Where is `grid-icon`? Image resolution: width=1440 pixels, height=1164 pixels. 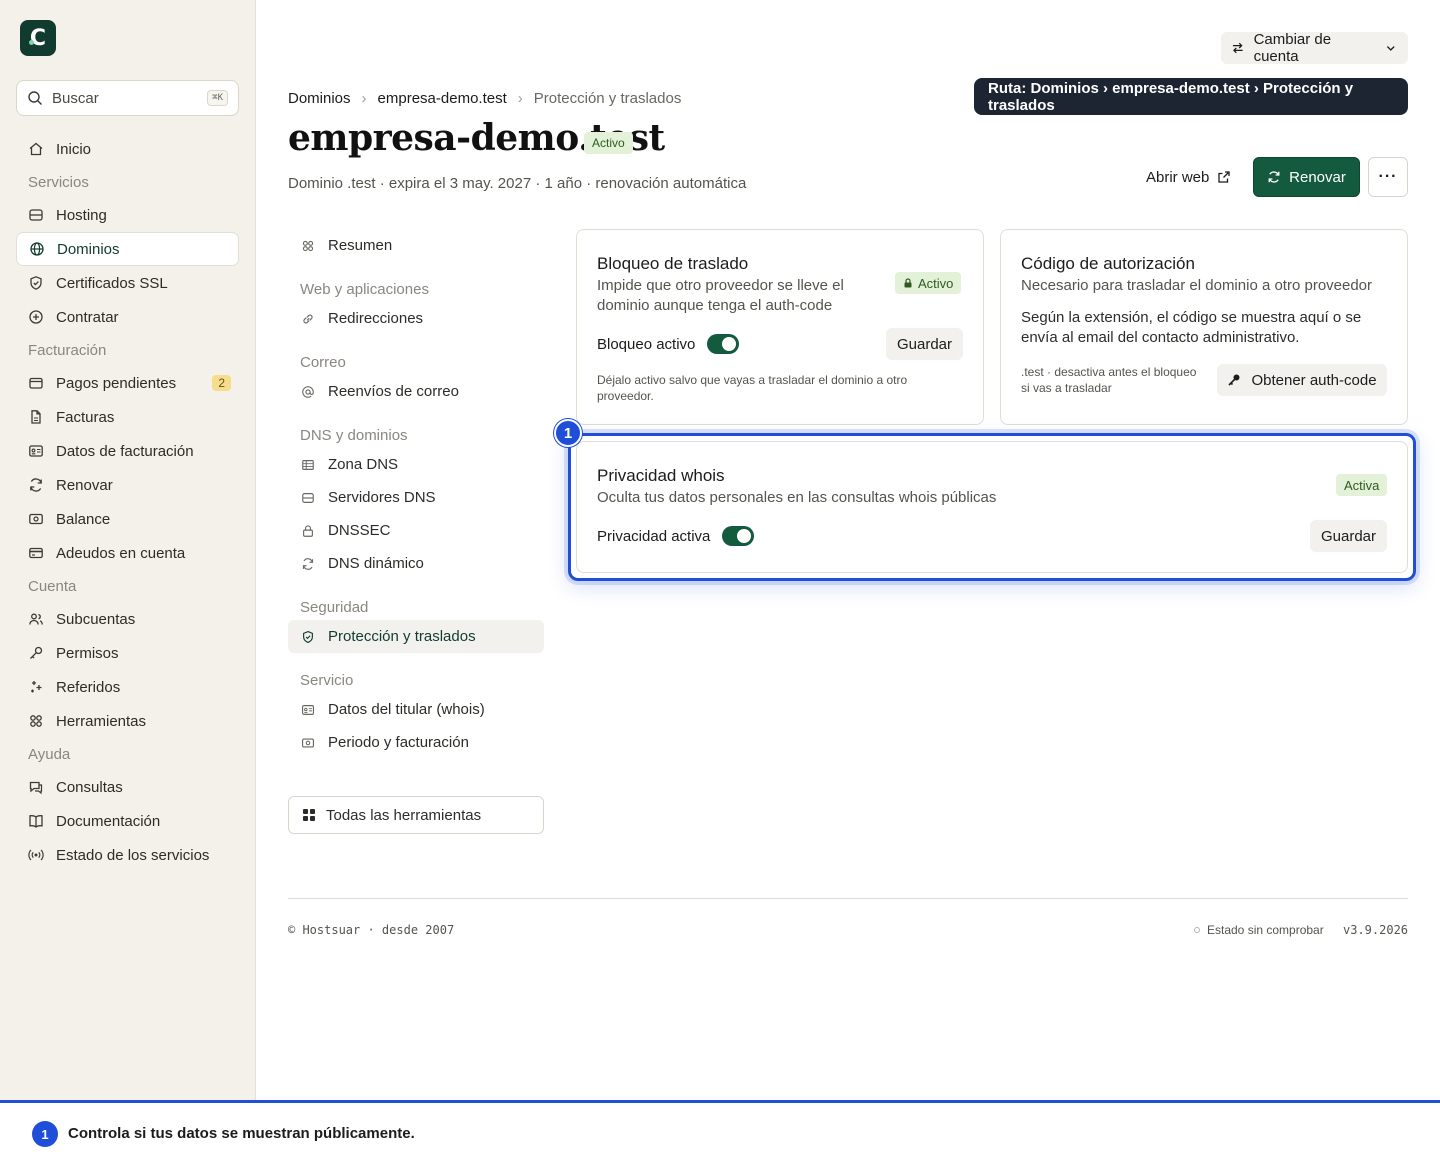
grid-icon is located at coordinates (309, 815).